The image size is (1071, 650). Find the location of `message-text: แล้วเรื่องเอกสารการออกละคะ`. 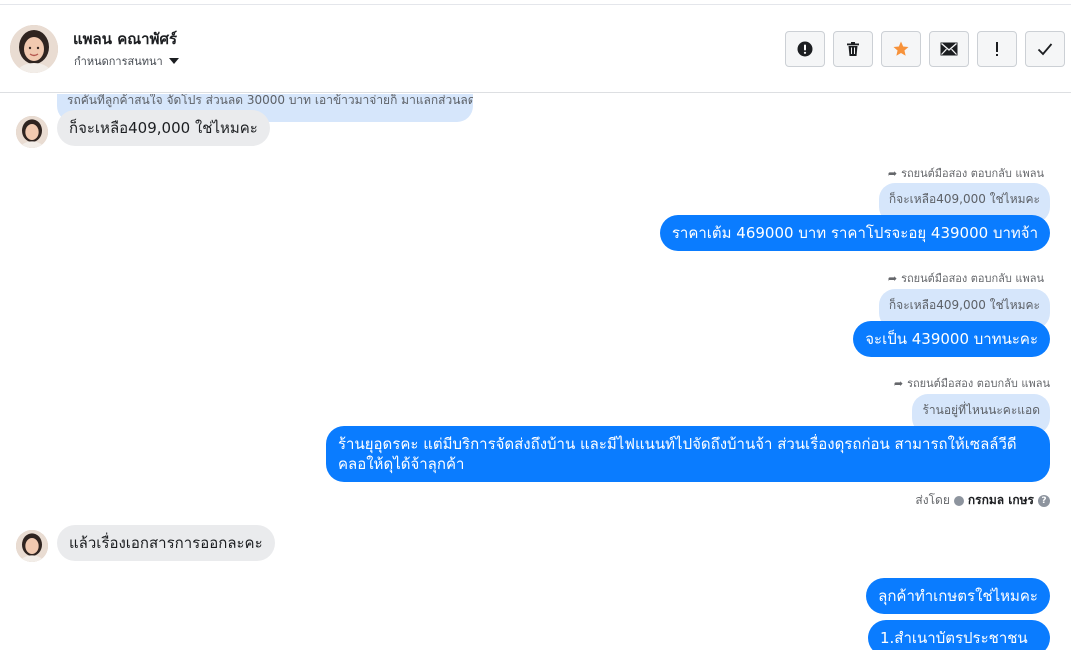

message-text: แล้วเรื่องเอกสารการออกละคะ is located at coordinates (166, 543).